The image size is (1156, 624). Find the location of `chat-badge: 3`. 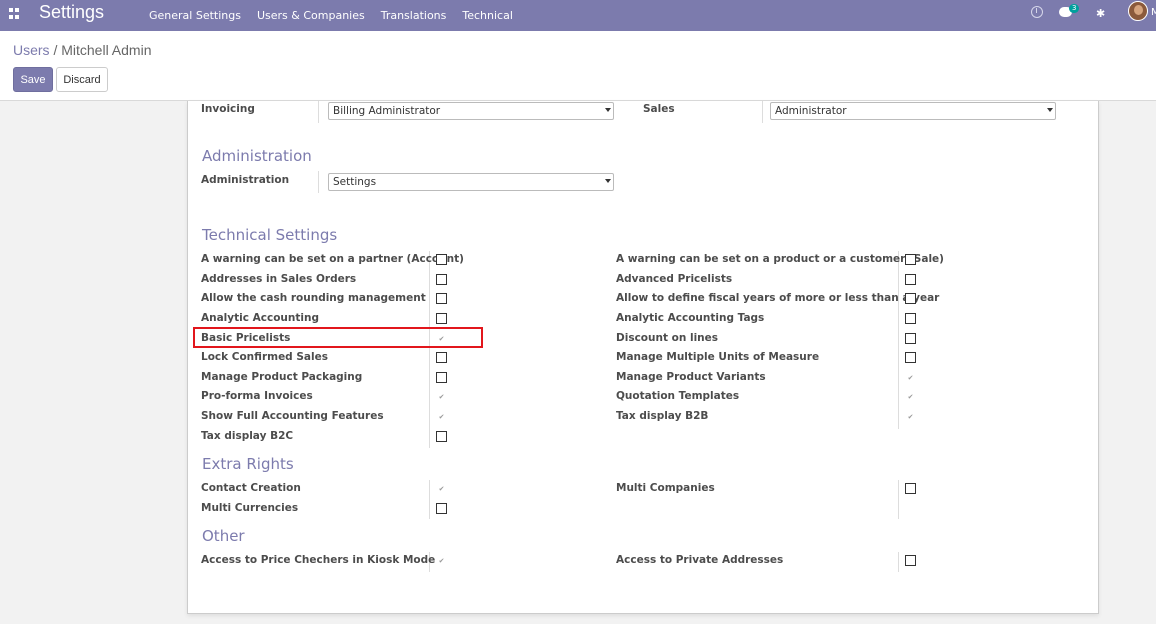

chat-badge: 3 is located at coordinates (1074, 8).